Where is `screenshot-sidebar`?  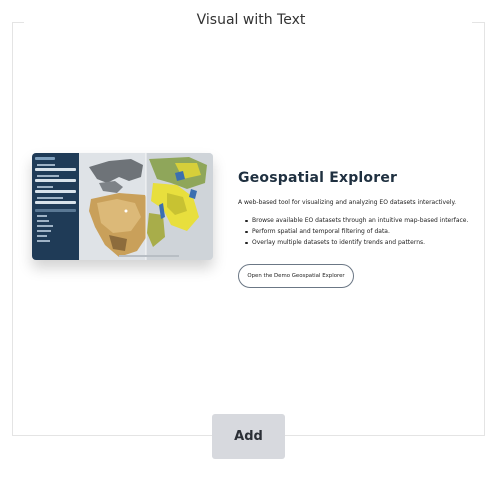 screenshot-sidebar is located at coordinates (55, 206).